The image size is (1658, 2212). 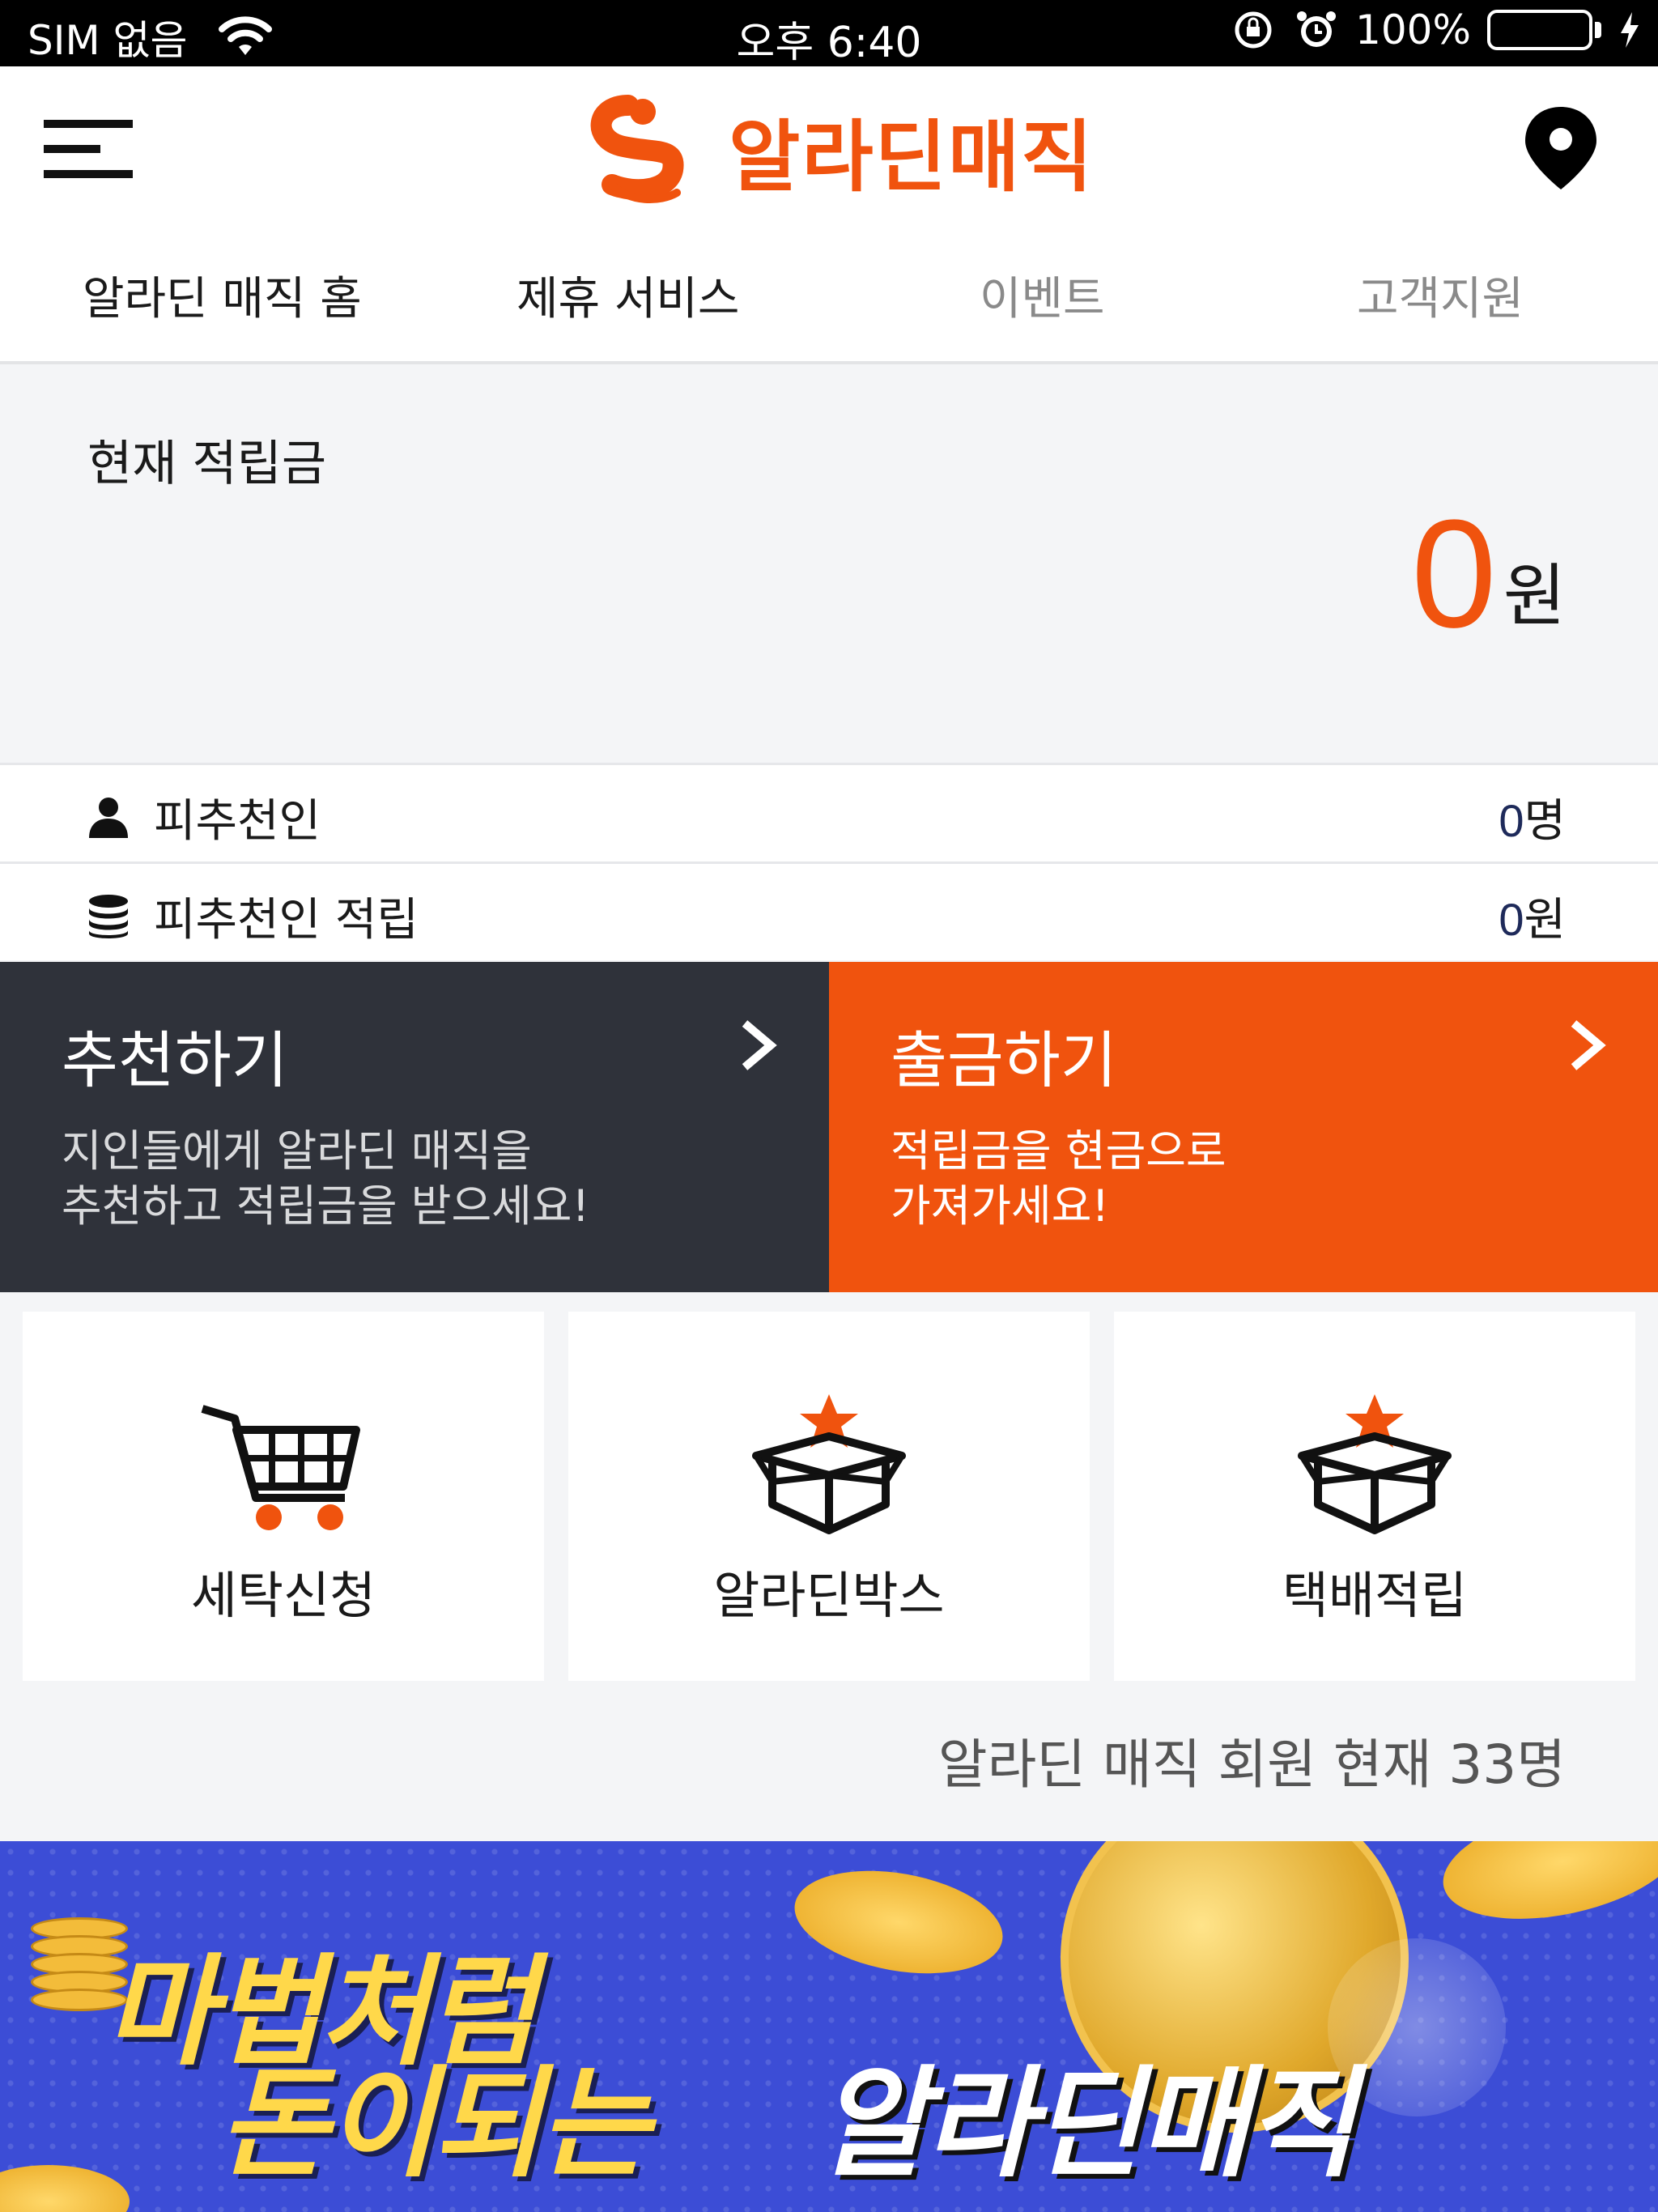 I want to click on map-pin-icon, so click(x=1560, y=148).